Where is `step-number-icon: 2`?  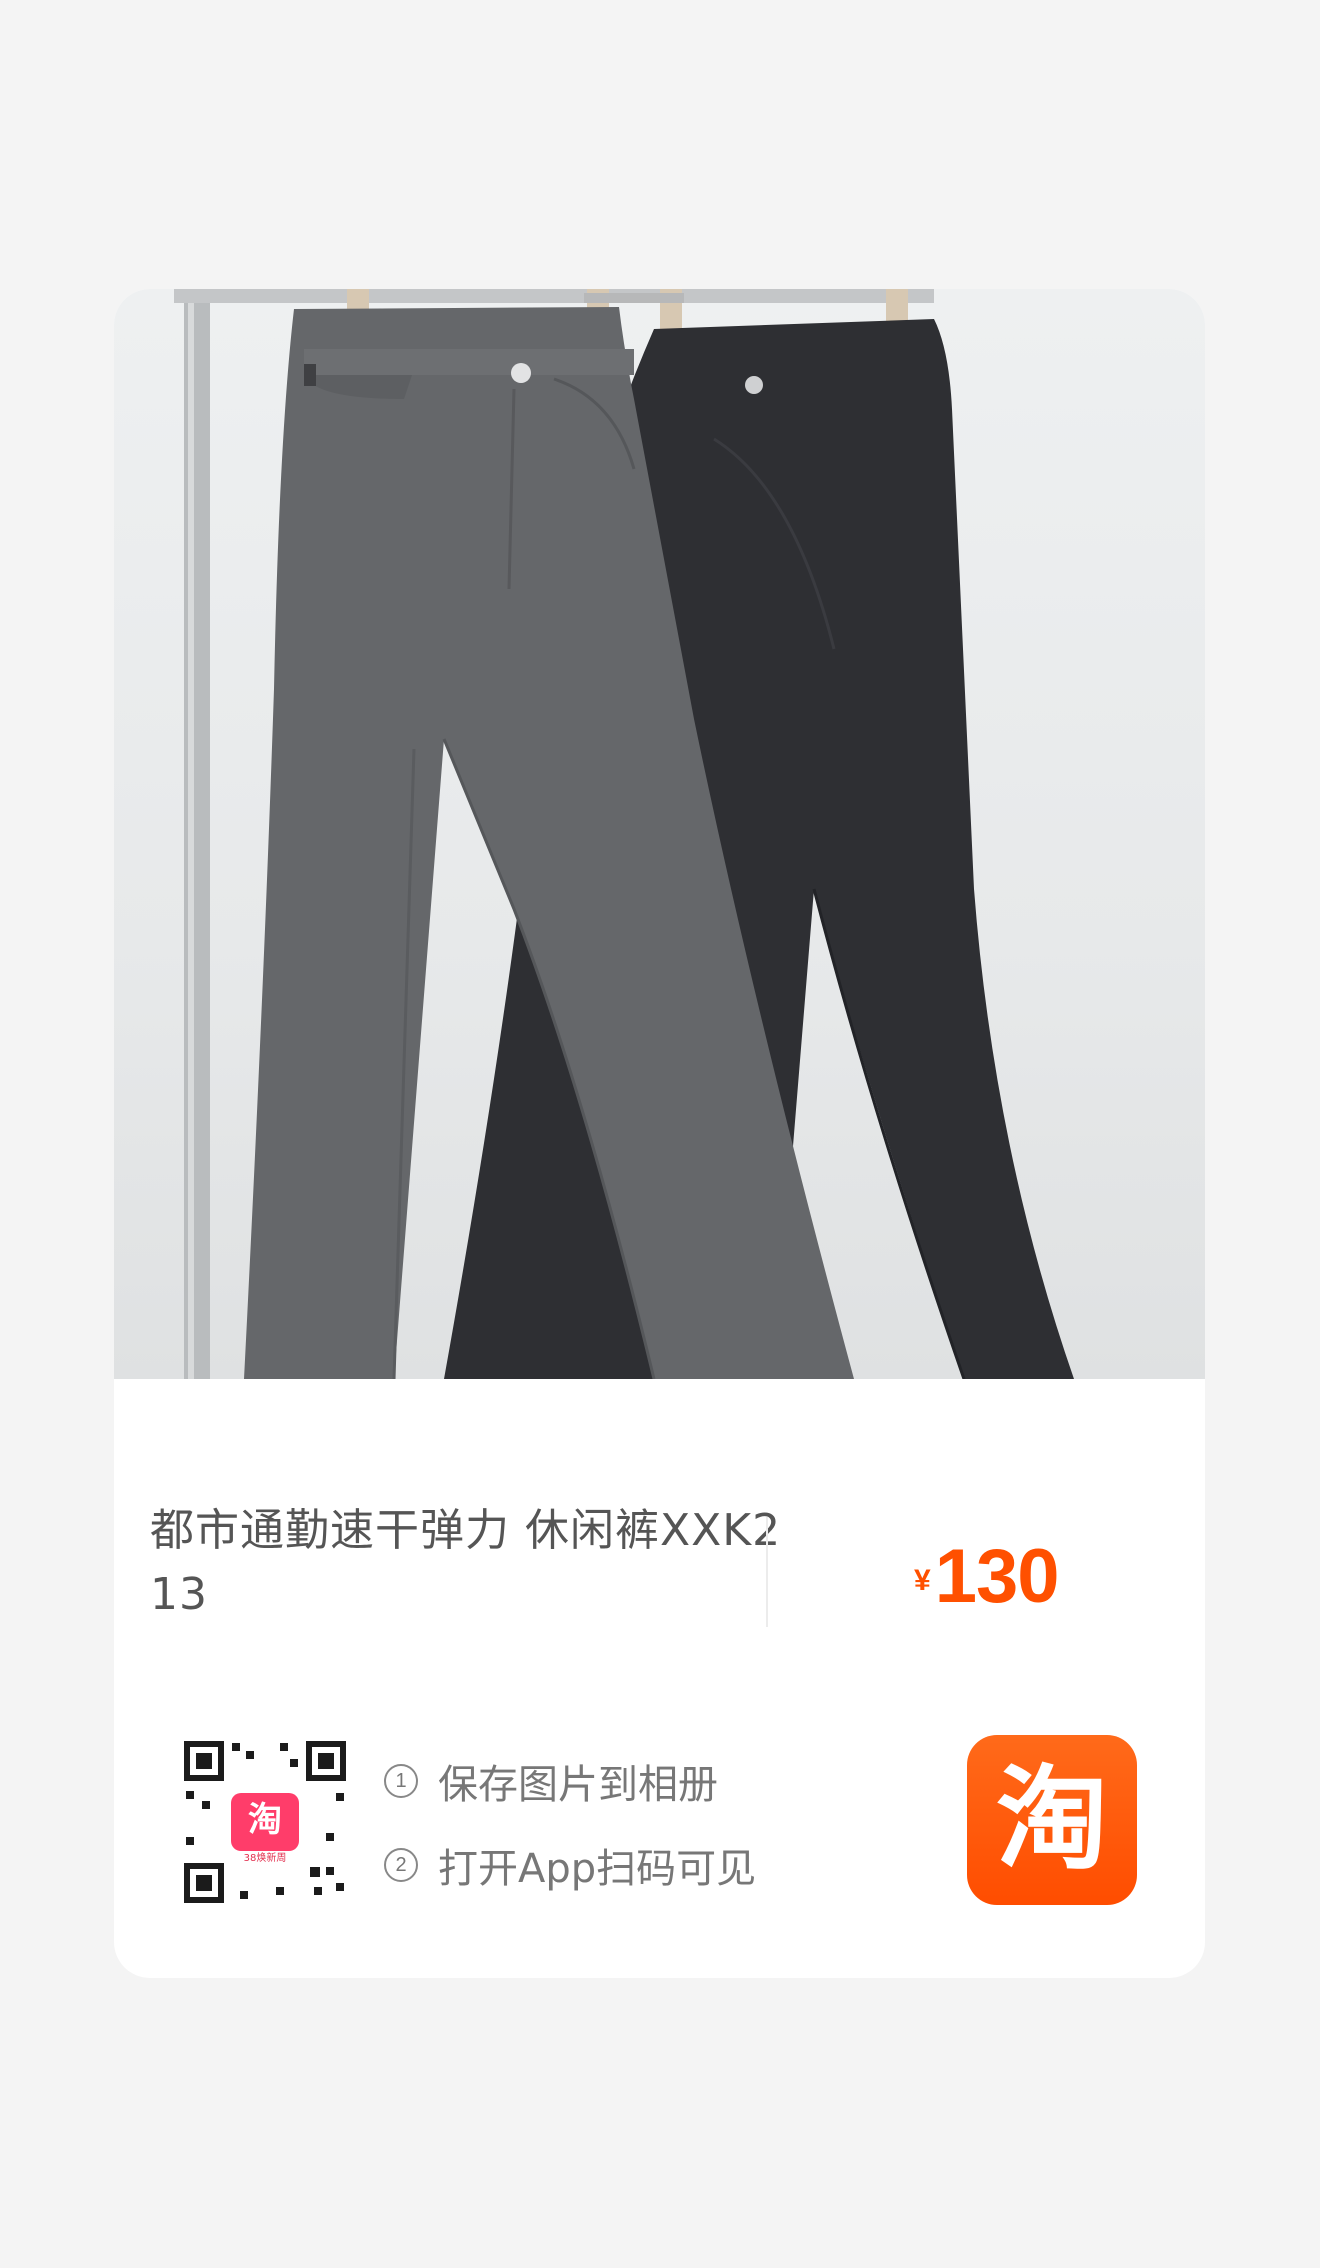 step-number-icon: 2 is located at coordinates (401, 1865).